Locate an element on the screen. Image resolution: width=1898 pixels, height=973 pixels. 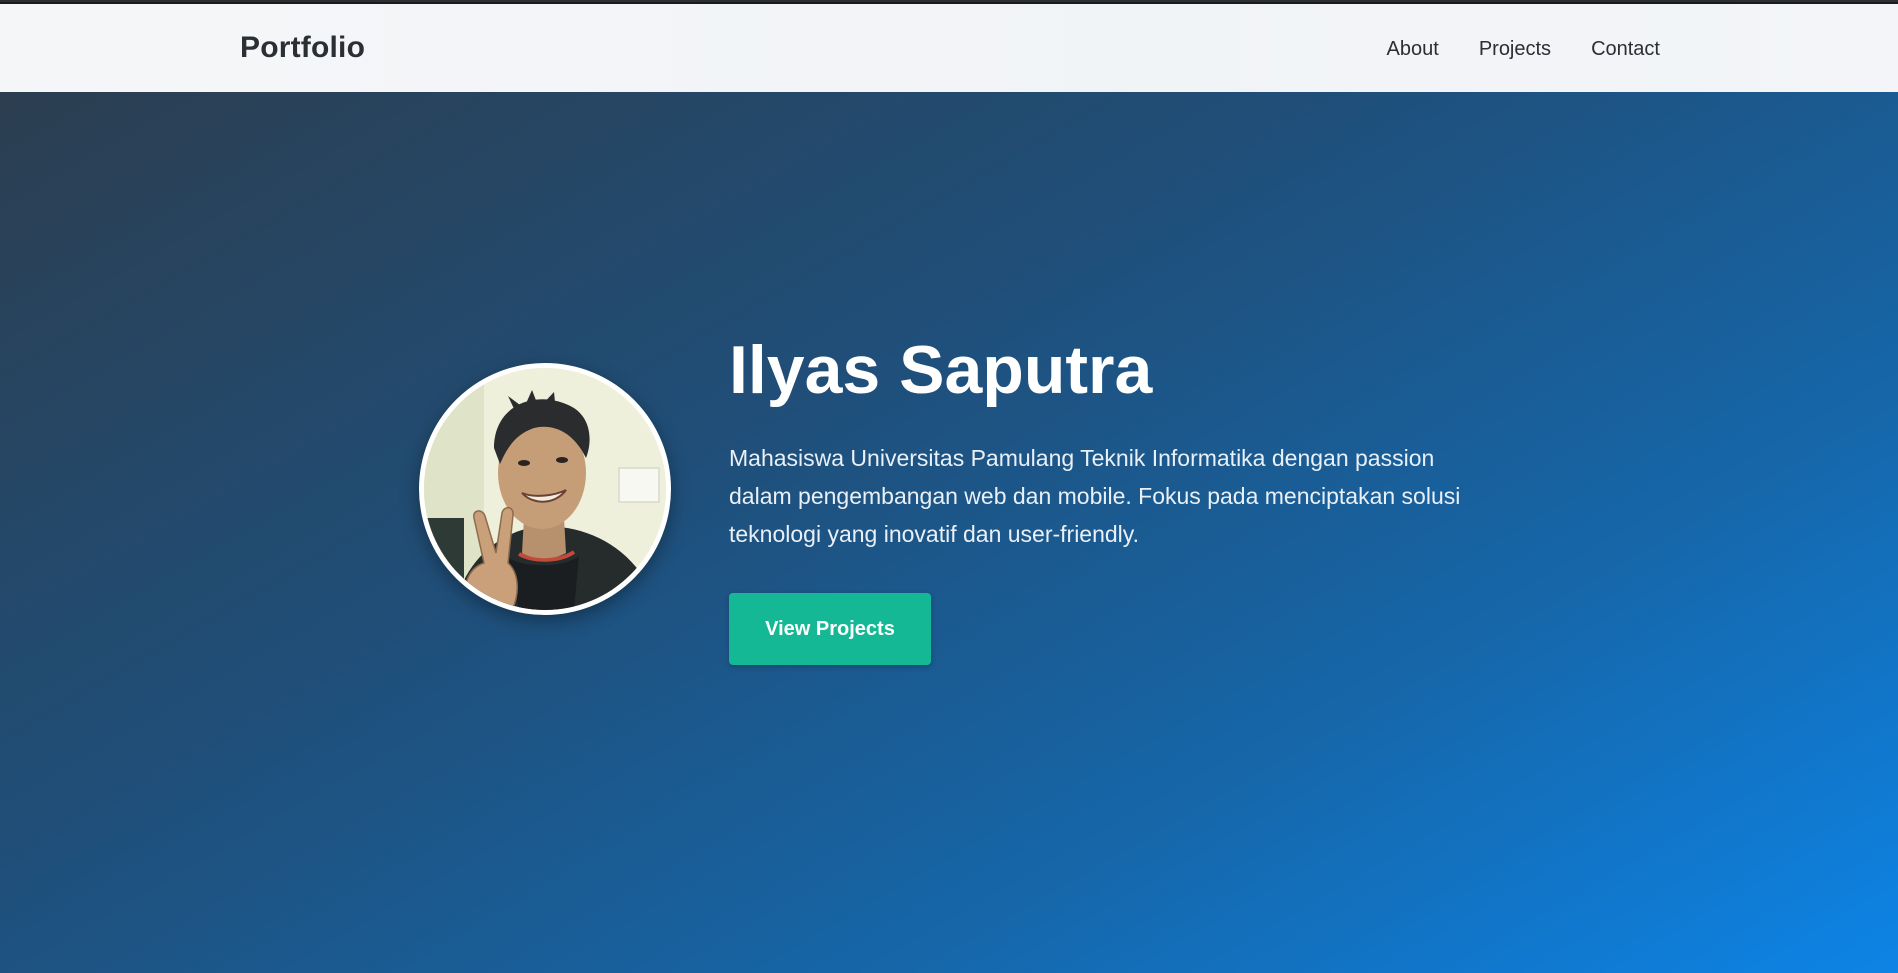
view-projects-button: View Projects is located at coordinates (830, 629).